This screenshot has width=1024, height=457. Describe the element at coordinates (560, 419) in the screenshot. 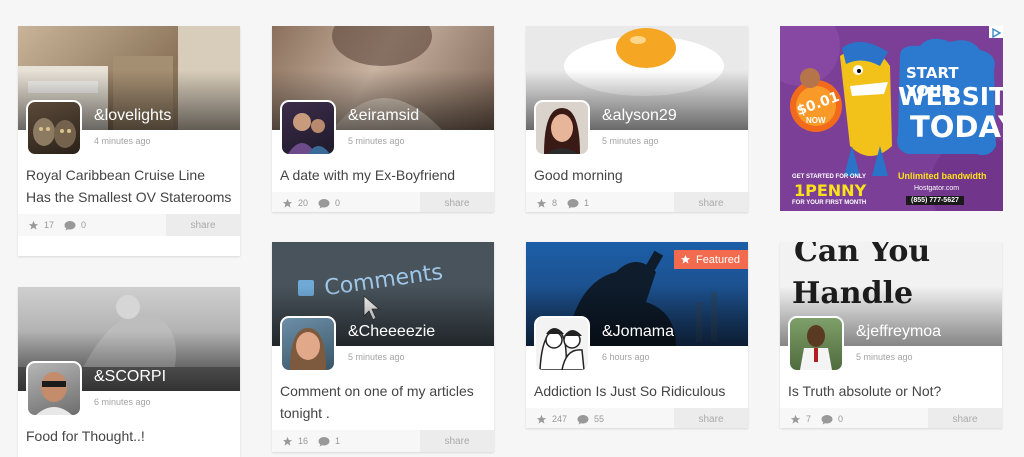

I see `likes-count: 247` at that location.